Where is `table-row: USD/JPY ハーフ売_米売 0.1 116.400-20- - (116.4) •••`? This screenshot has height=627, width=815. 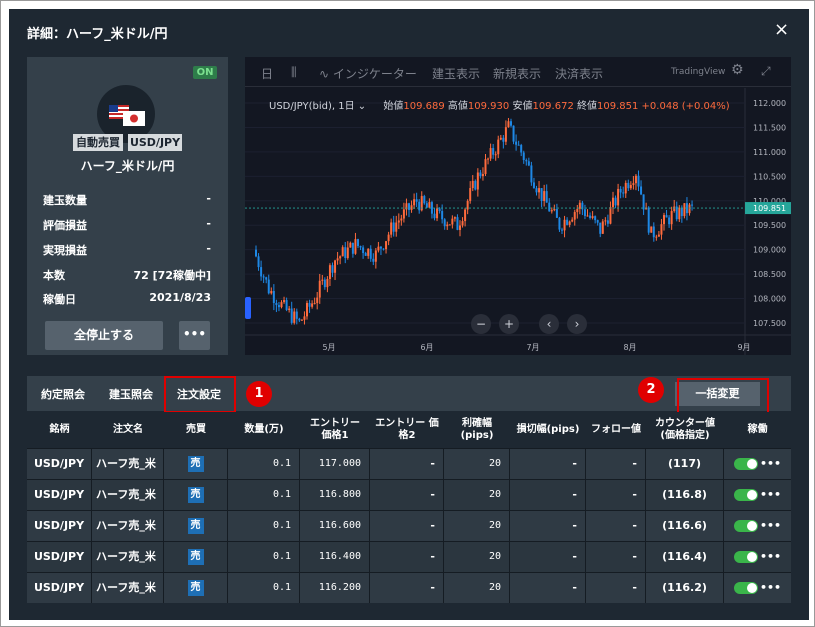
table-row: USD/JPY ハーフ売_米売 0.1 116.400-20- - (116.4) ••• is located at coordinates (409, 556).